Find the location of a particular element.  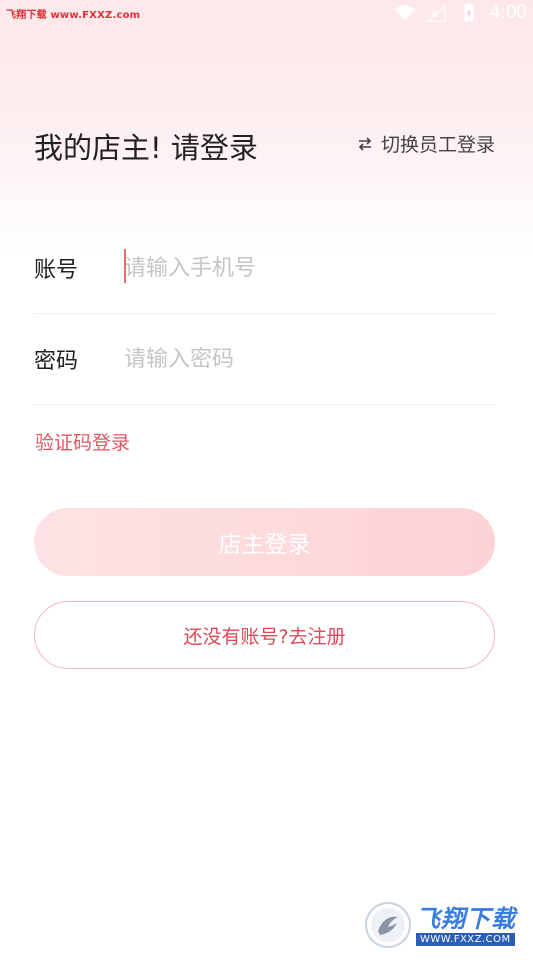

account-row: 账号 is located at coordinates (264, 268).